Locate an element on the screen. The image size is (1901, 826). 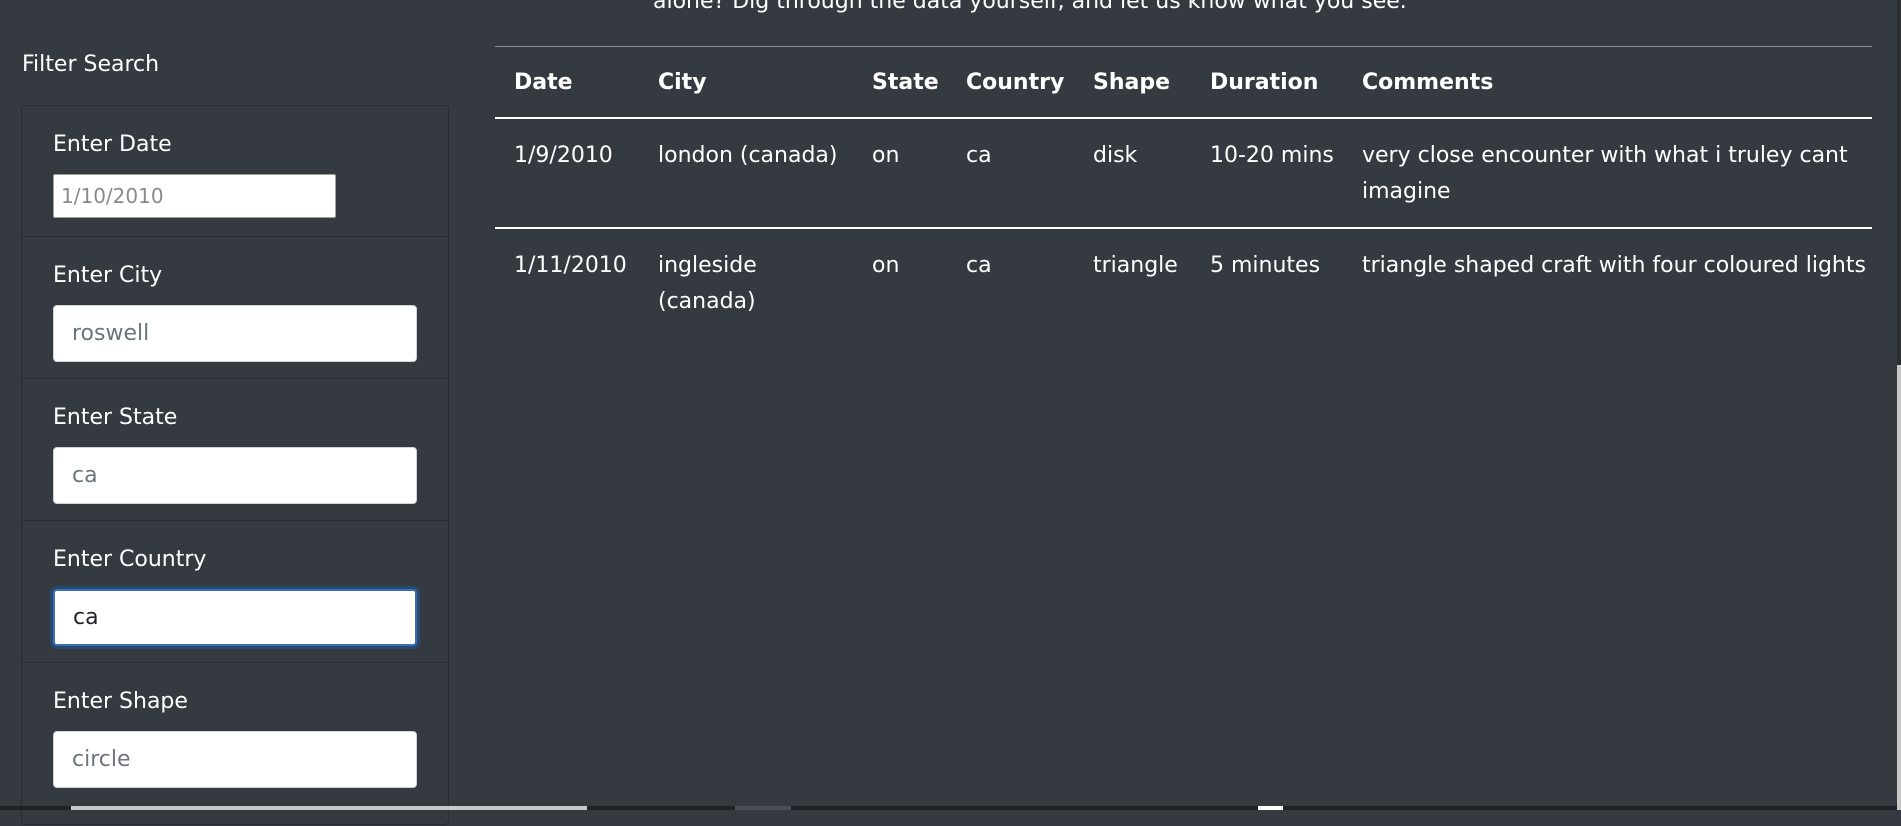
cell-city: ingleside (canada) is located at coordinates (707, 283).